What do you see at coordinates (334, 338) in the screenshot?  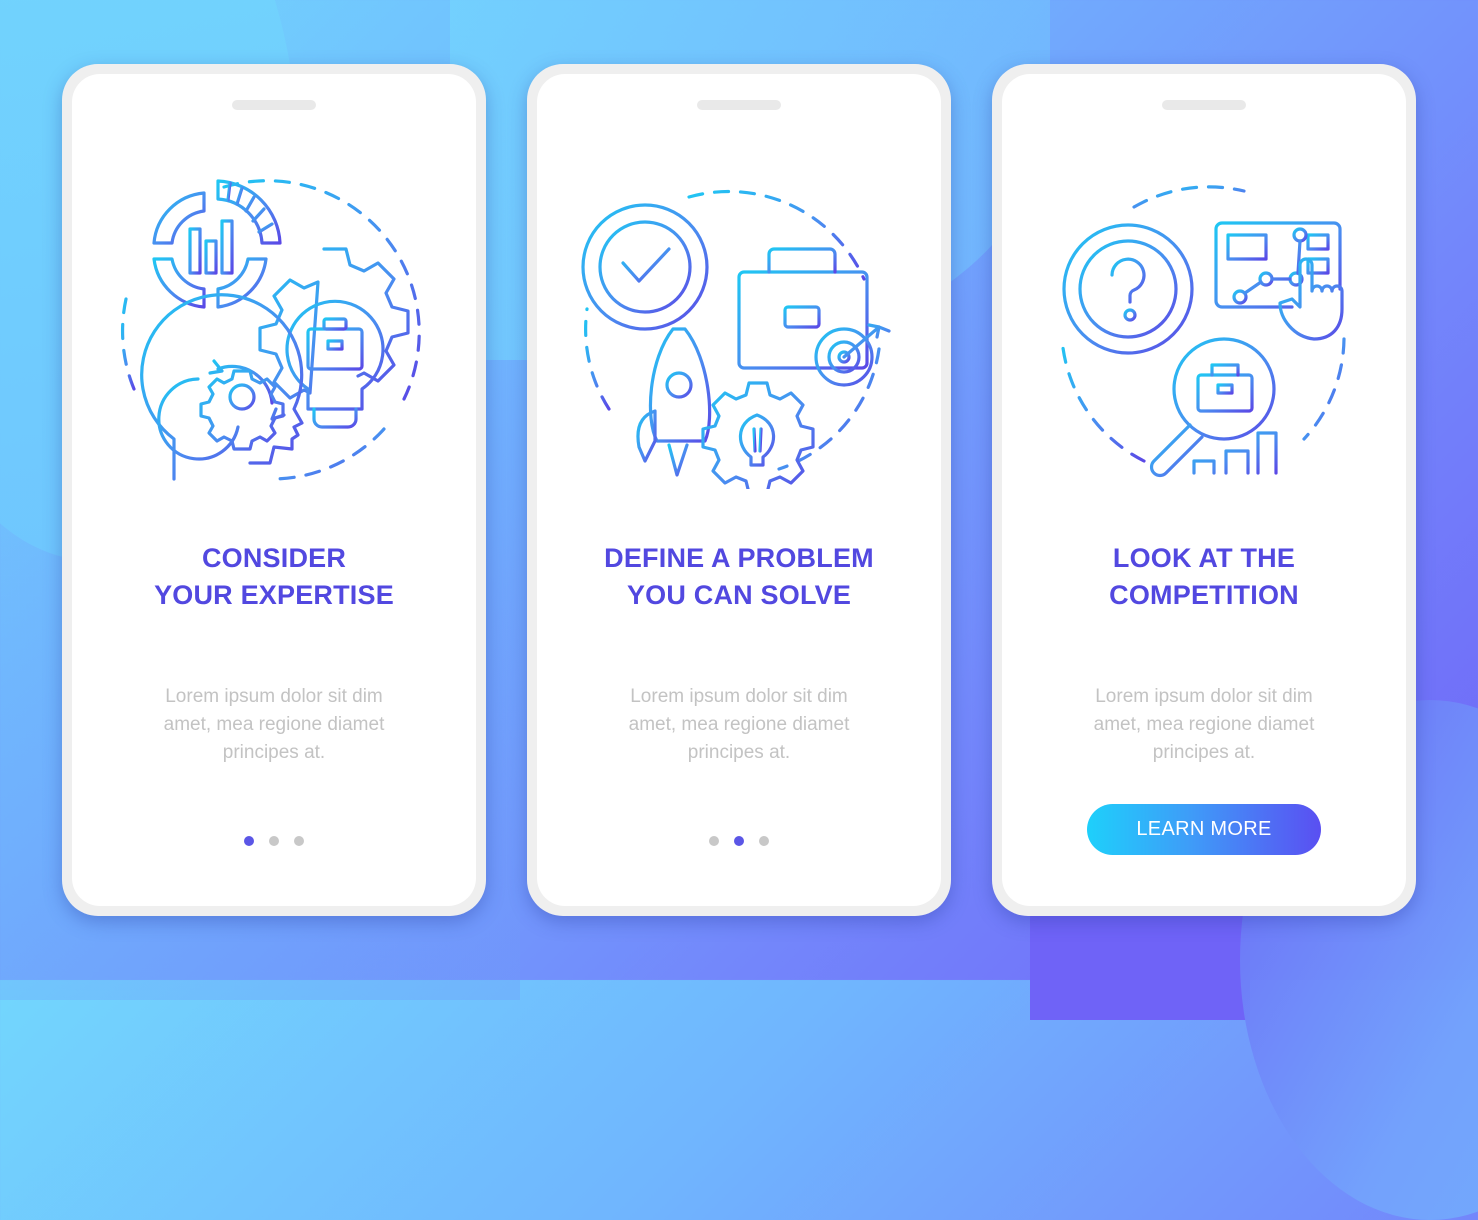 I see `gear-lightbulb-briefcase-icon` at bounding box center [334, 338].